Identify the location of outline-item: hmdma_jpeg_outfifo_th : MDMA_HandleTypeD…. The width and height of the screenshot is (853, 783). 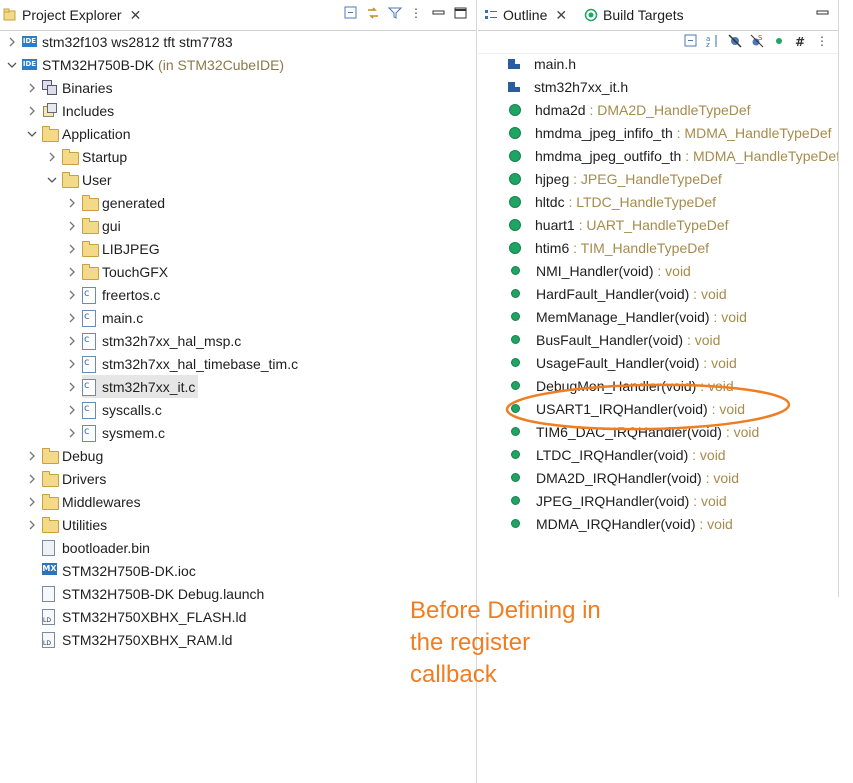
(673, 155).